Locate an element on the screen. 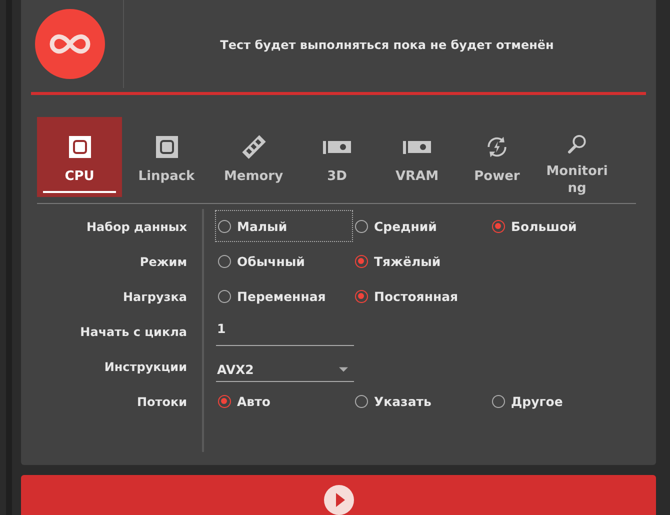 The image size is (670, 515). tab: CPU is located at coordinates (79, 157).